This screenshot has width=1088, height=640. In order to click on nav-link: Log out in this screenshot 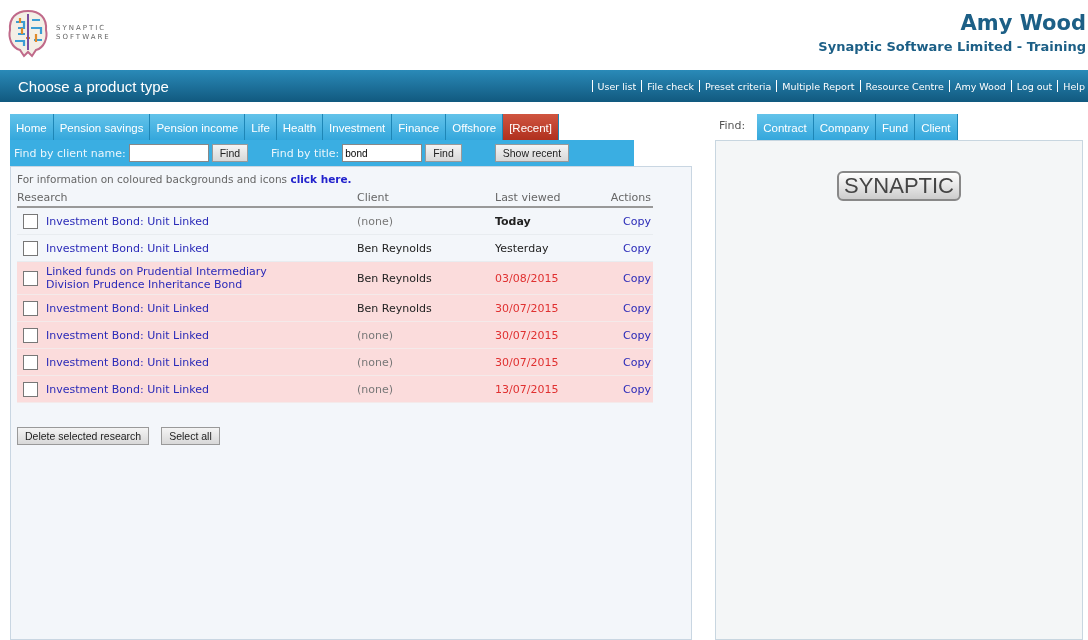, I will do `click(1034, 86)`.